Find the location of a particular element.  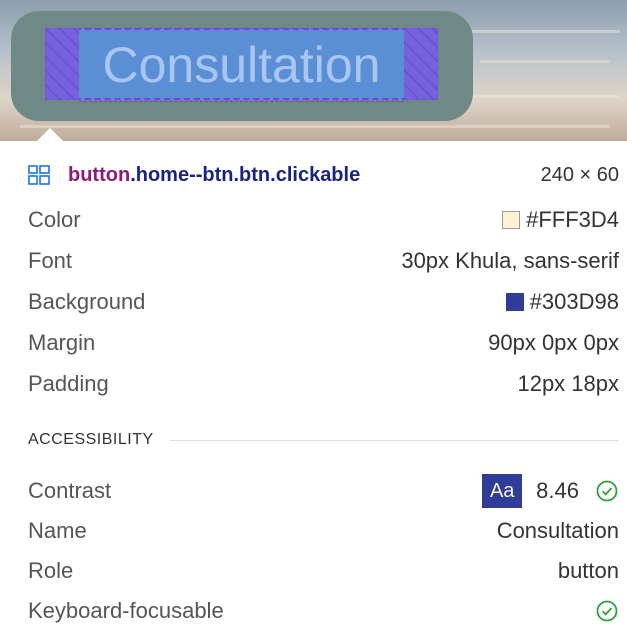

accessibility-row-keyboard-focusable: Keyboard-focusable is located at coordinates (323, 611).